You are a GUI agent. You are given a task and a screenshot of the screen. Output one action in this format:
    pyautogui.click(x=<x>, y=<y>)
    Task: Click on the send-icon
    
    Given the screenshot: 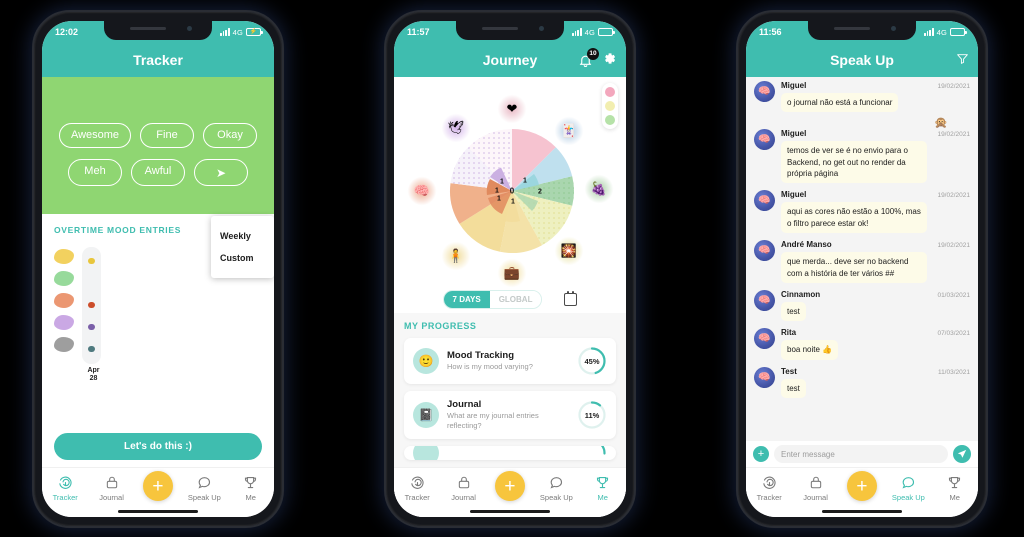 What is the action you would take?
    pyautogui.click(x=962, y=453)
    